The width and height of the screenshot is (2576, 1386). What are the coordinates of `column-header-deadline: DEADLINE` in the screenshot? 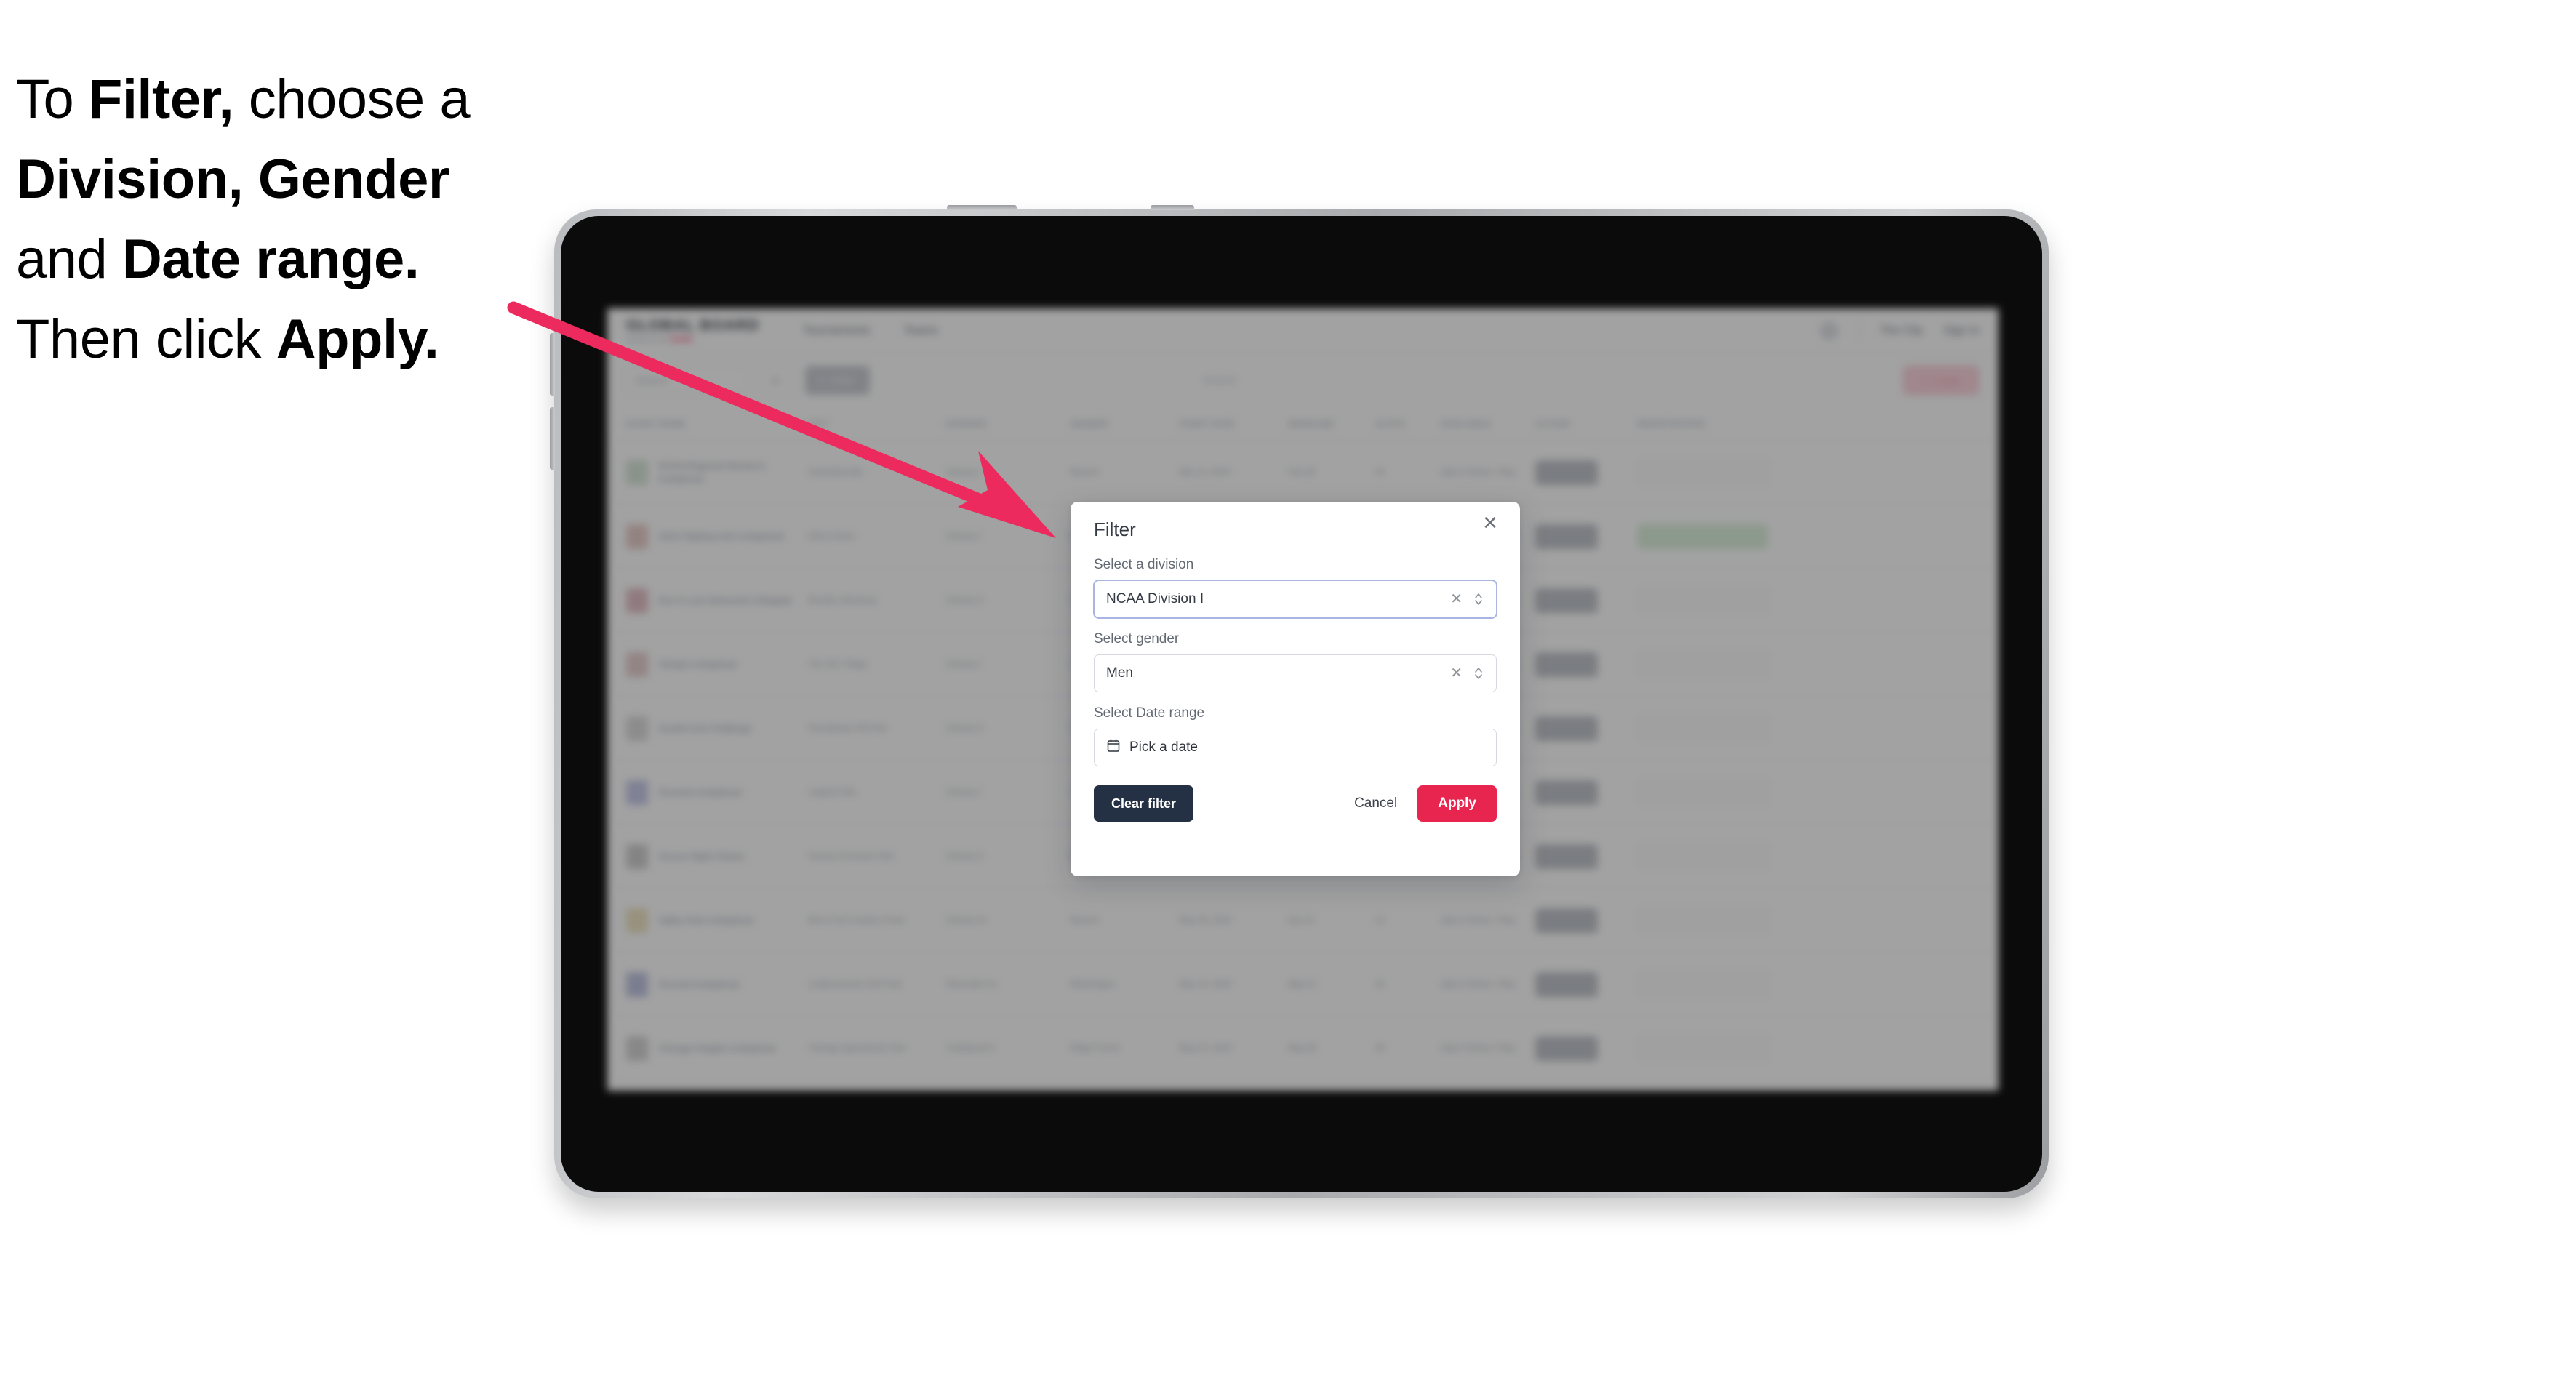 It's located at (1331, 424).